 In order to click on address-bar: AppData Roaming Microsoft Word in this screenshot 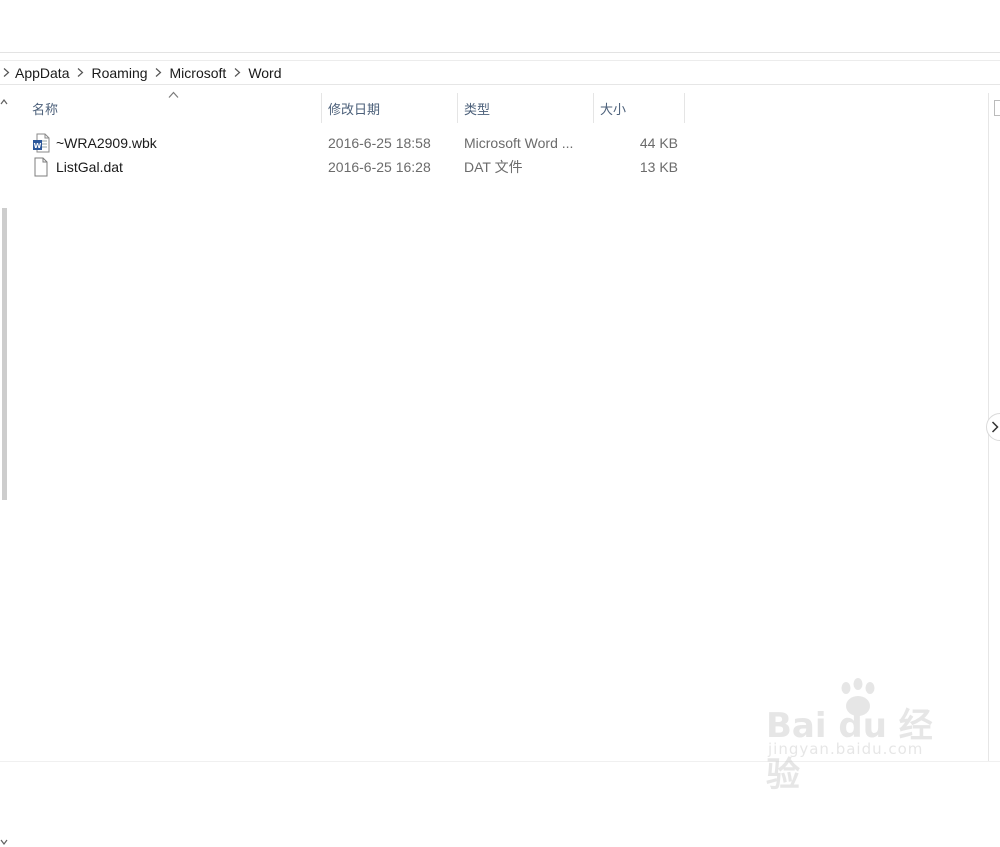, I will do `click(500, 73)`.